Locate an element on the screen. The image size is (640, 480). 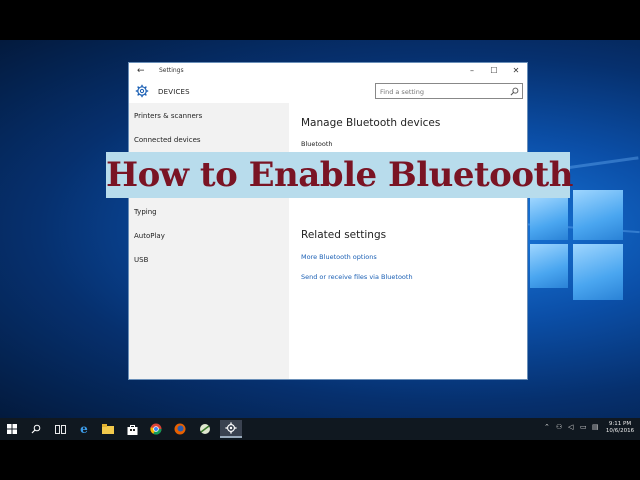
banner-text: How to Enable Bluetooth is located at coordinates (339, 175).